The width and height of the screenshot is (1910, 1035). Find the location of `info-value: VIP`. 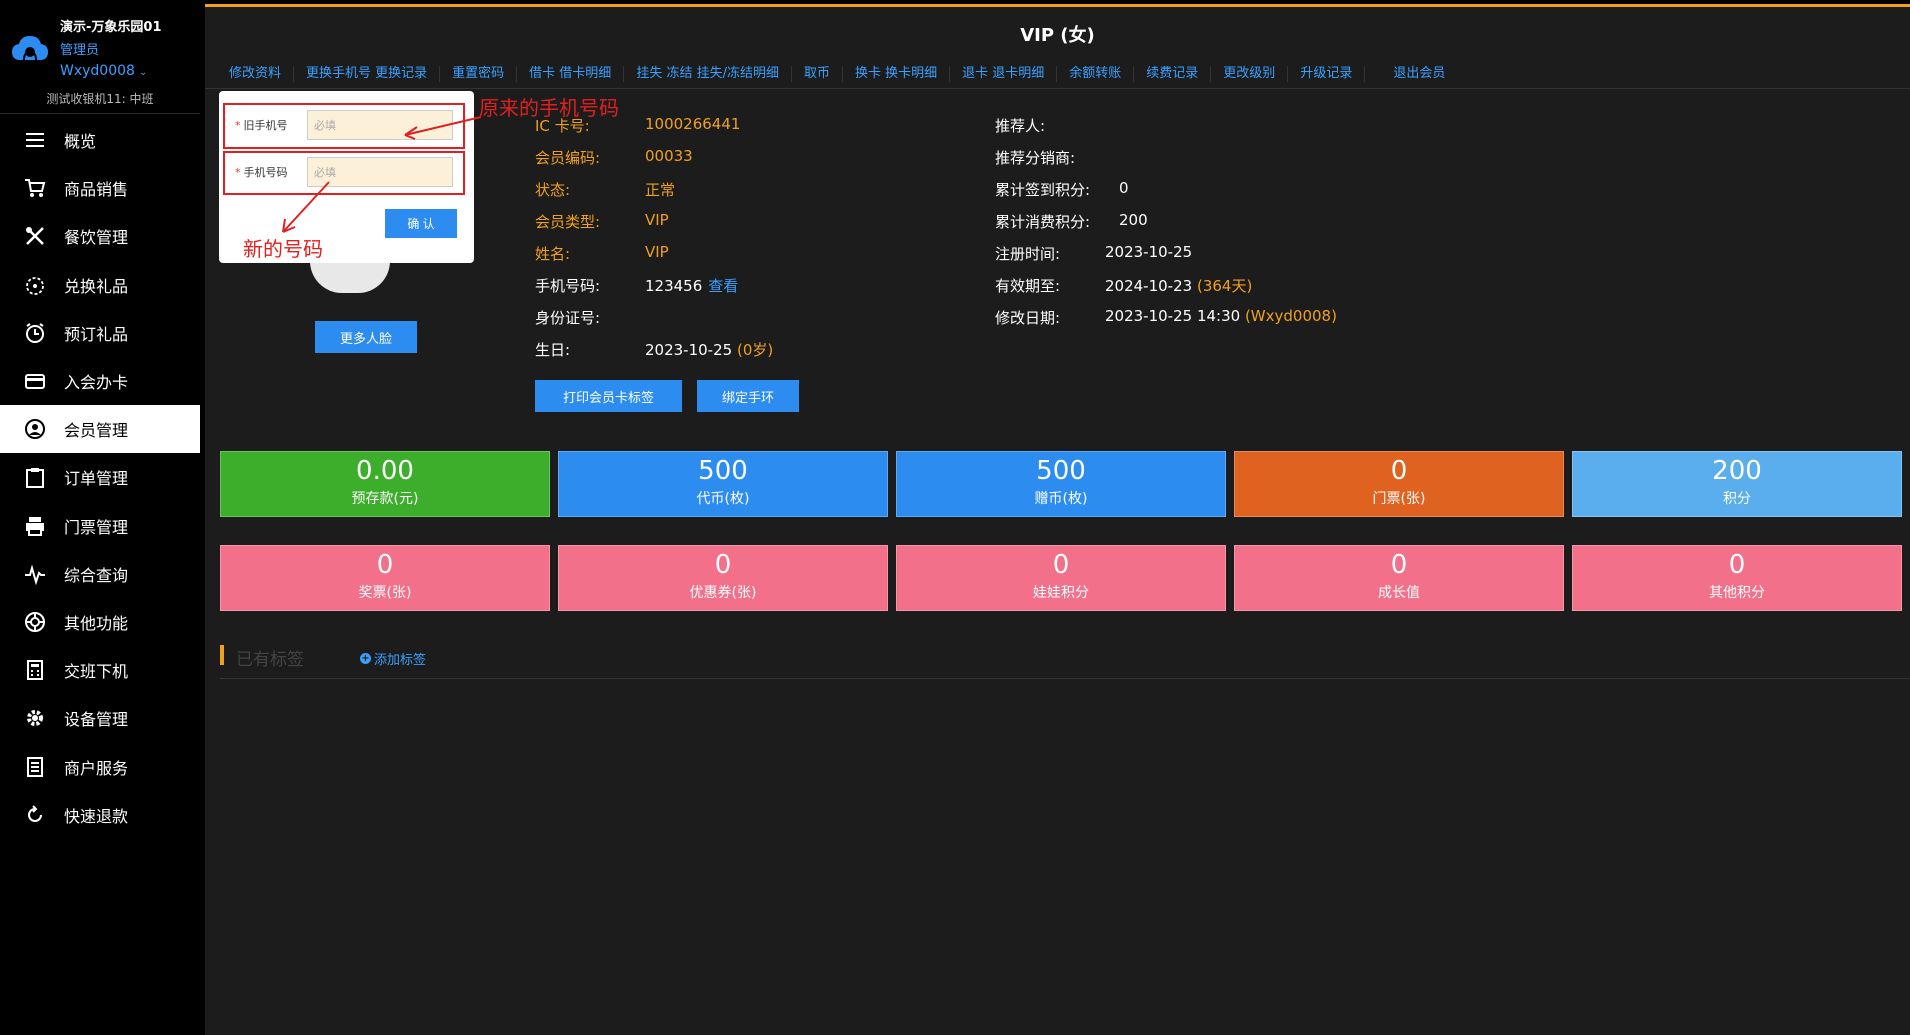

info-value: VIP is located at coordinates (657, 220).